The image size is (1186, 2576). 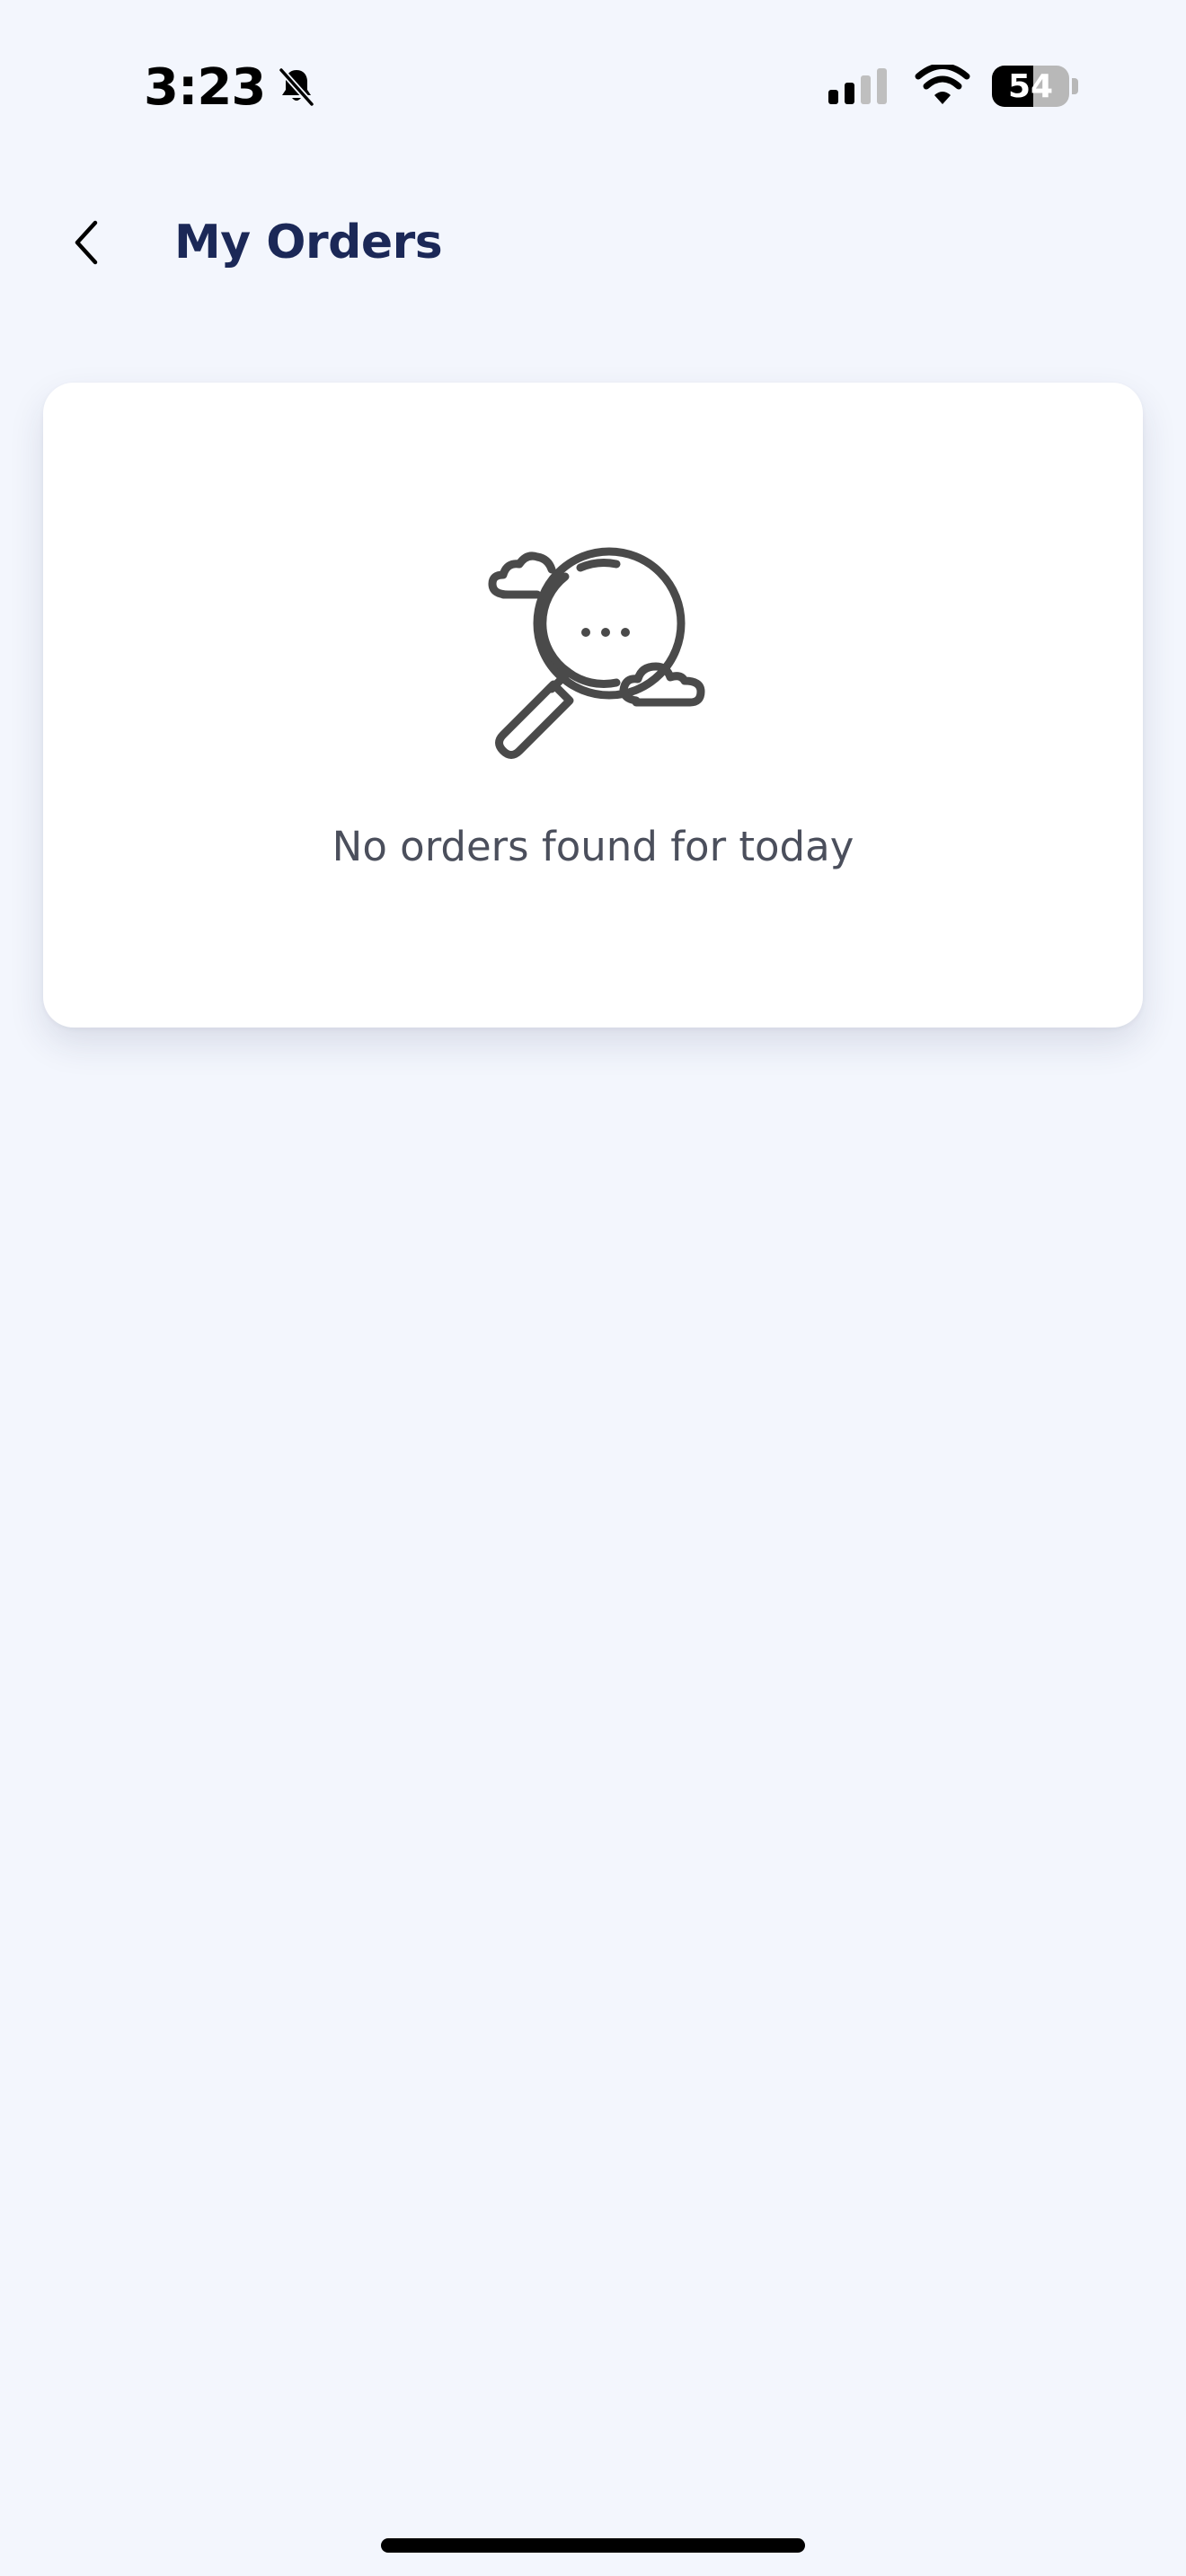 I want to click on home-indicator, so click(x=593, y=2545).